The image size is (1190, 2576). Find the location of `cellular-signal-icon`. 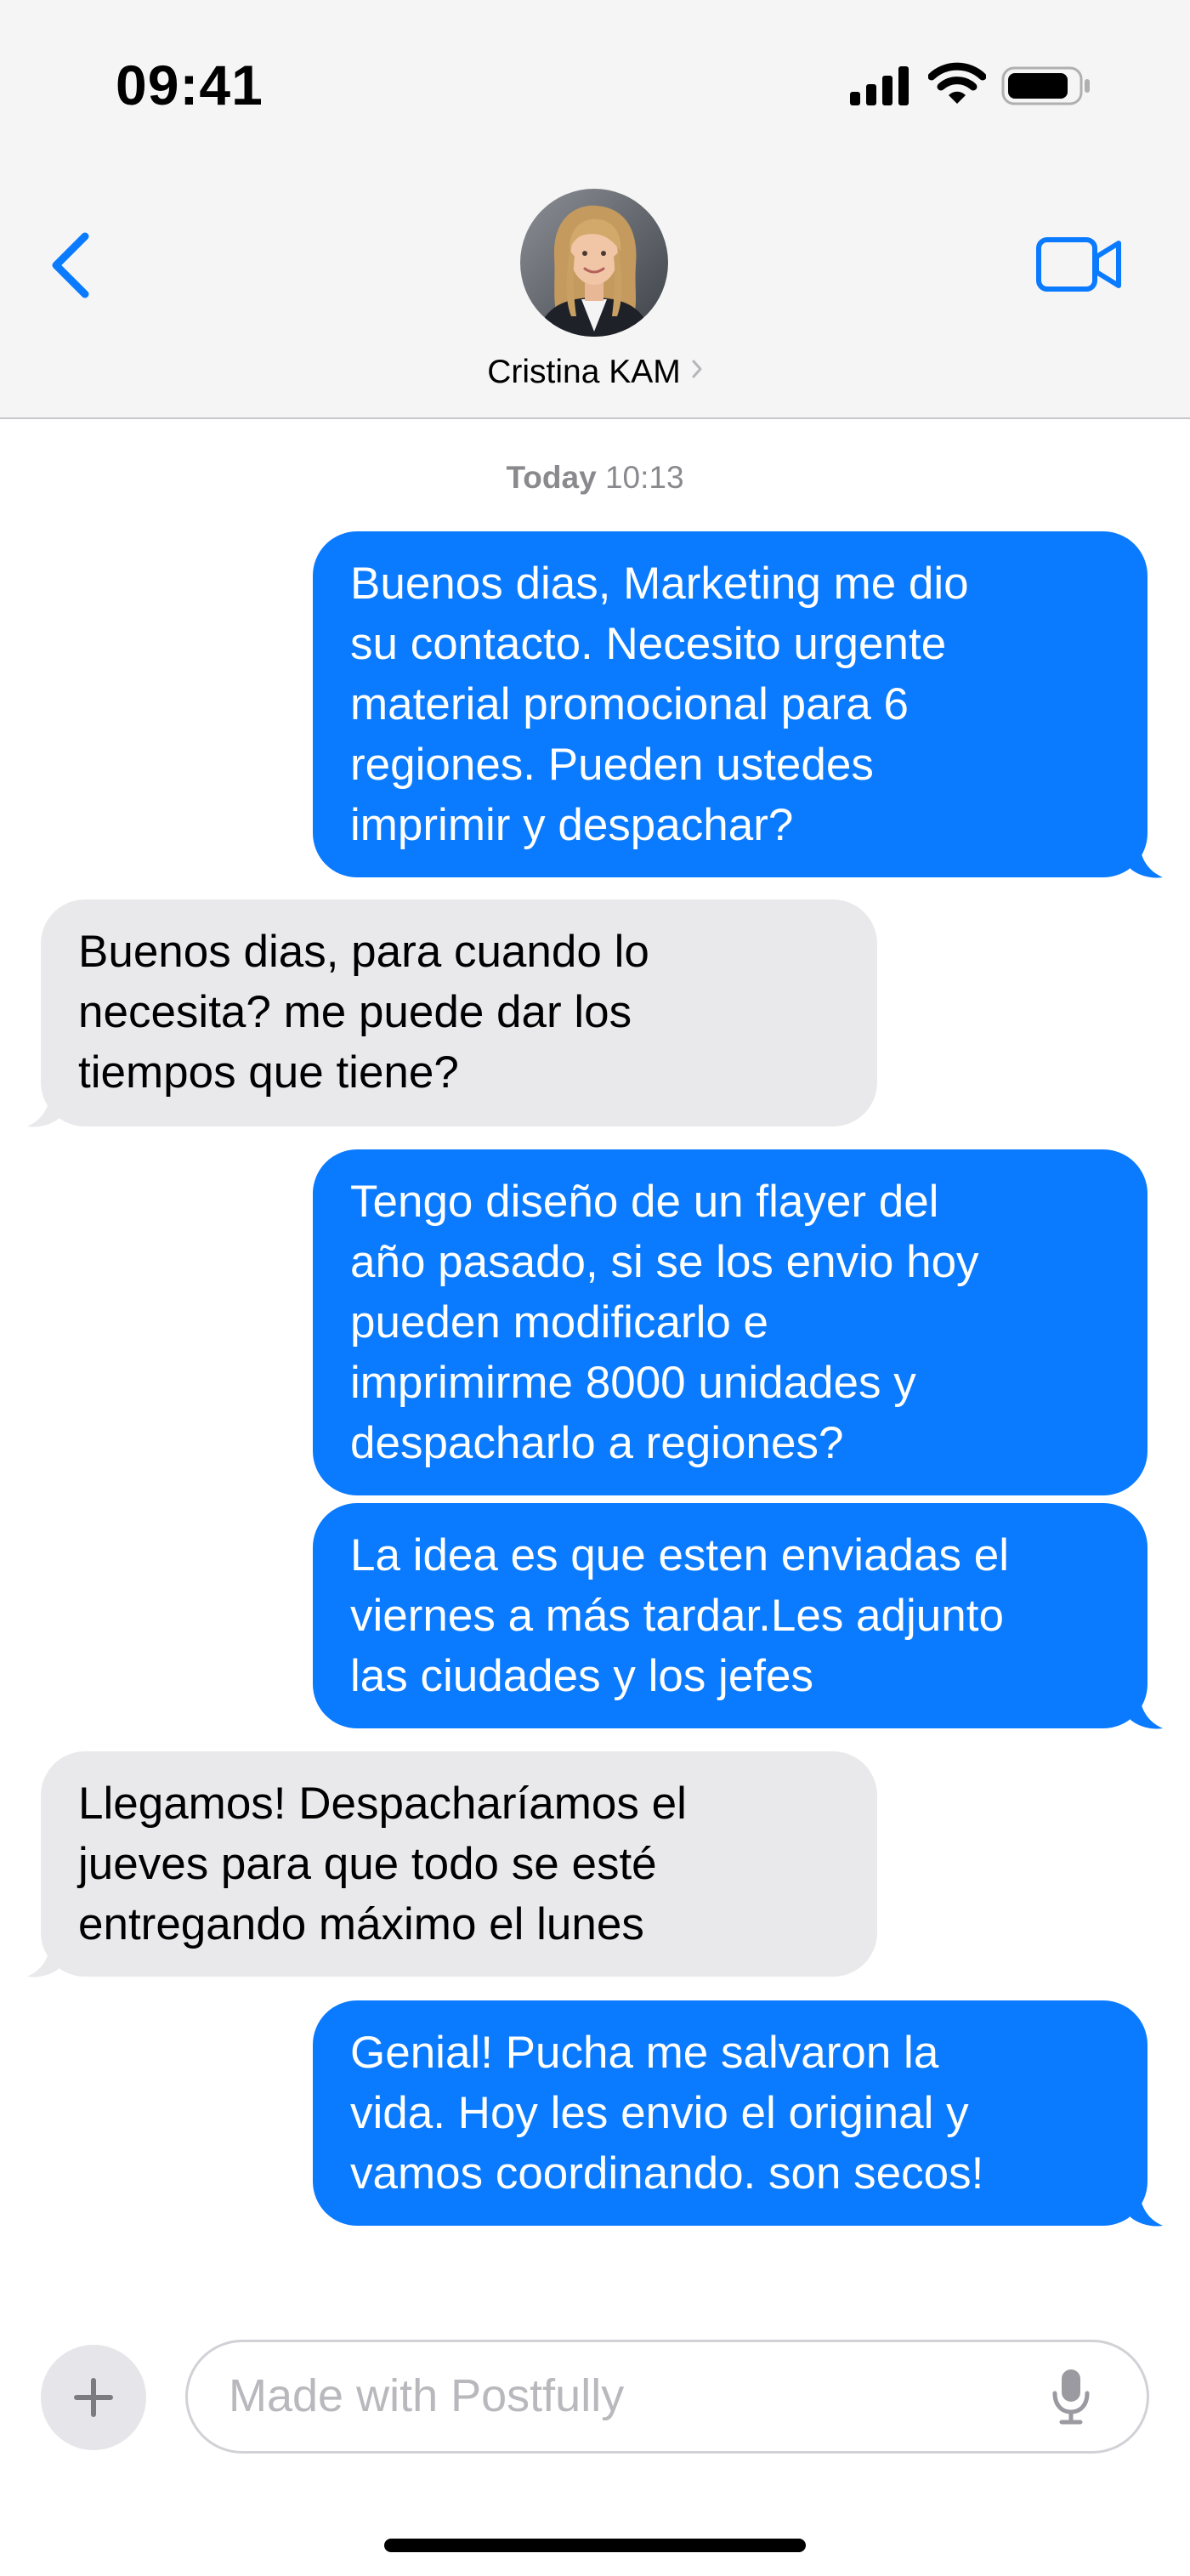

cellular-signal-icon is located at coordinates (879, 85).